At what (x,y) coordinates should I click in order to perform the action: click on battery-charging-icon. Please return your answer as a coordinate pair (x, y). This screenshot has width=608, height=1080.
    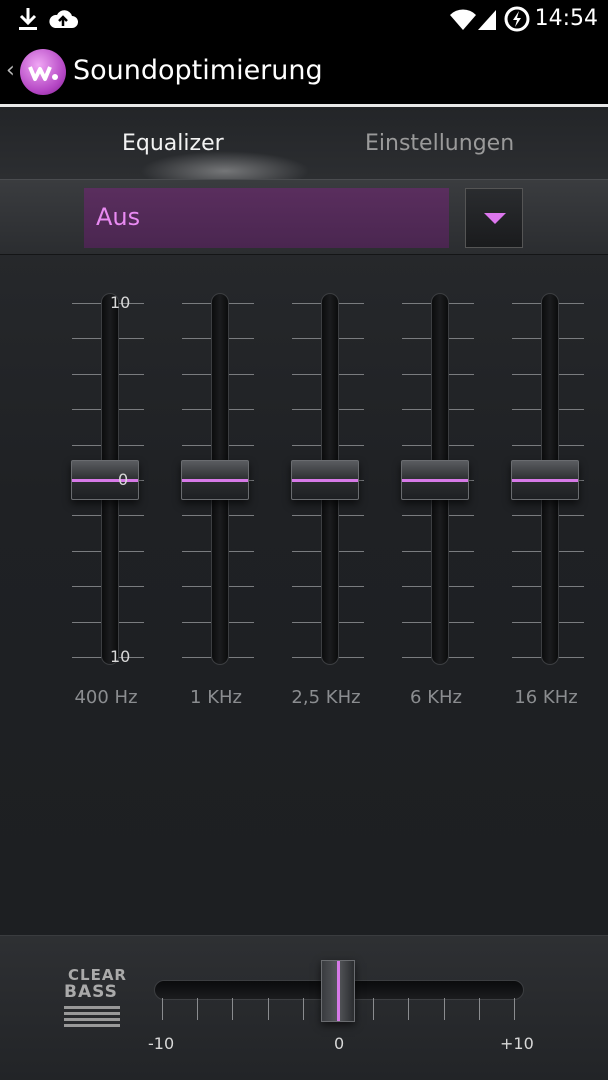
    Looking at the image, I should click on (517, 19).